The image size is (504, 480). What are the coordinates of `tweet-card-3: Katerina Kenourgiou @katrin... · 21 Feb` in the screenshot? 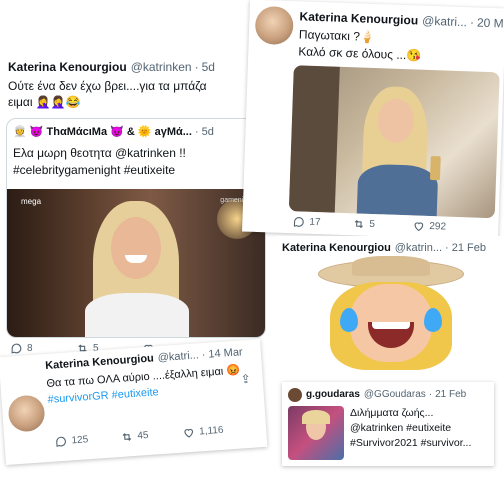 It's located at (389, 303).